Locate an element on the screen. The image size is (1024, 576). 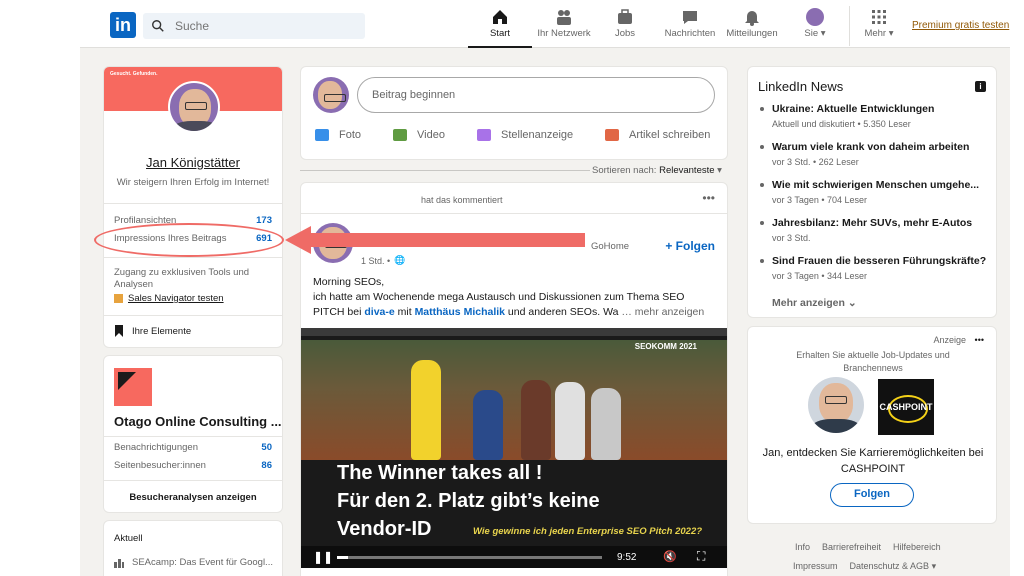
linkedin-logo-icon: in is located at coordinates (123, 25).